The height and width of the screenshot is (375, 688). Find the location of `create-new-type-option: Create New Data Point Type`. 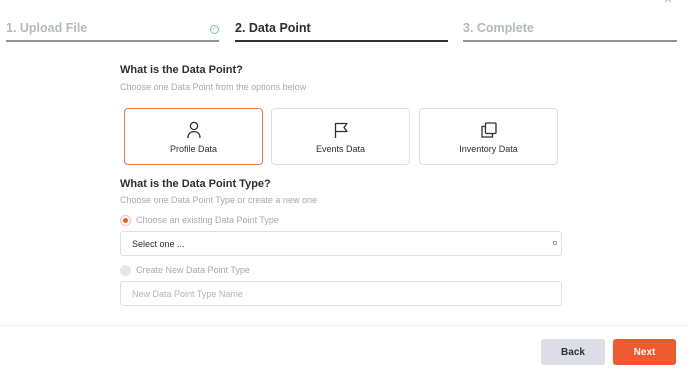

create-new-type-option: Create New Data Point Type is located at coordinates (185, 270).